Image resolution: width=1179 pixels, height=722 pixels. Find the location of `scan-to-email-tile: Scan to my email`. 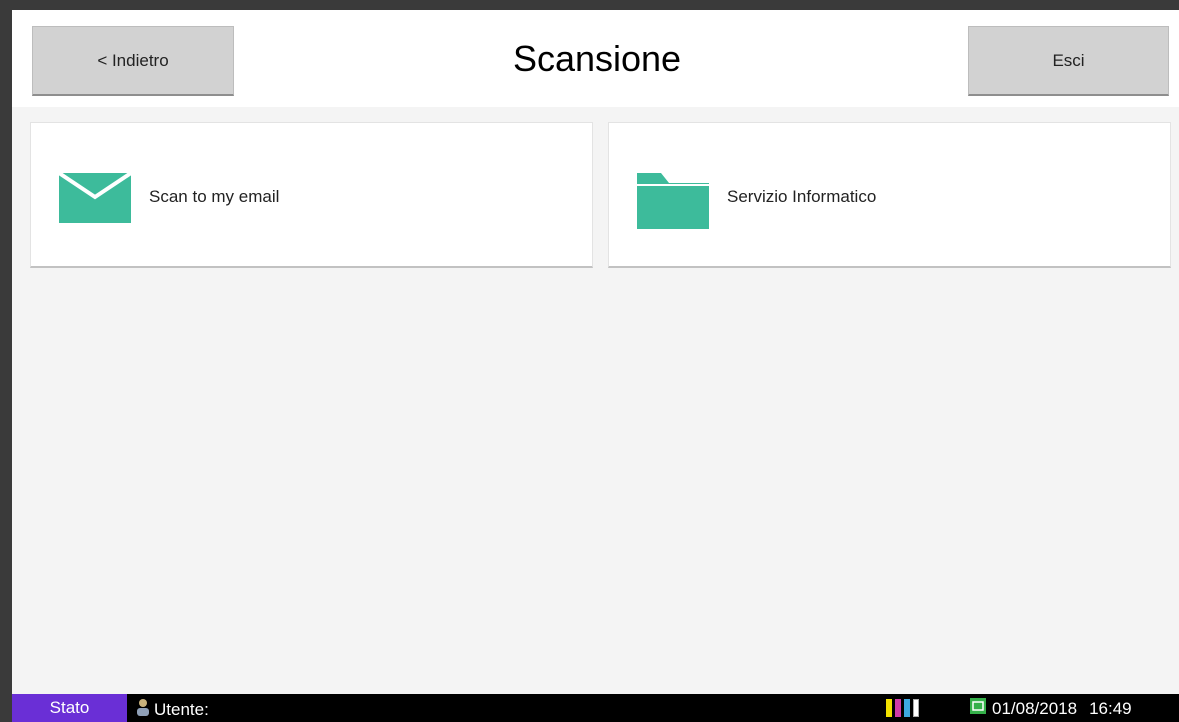

scan-to-email-tile: Scan to my email is located at coordinates (311, 195).